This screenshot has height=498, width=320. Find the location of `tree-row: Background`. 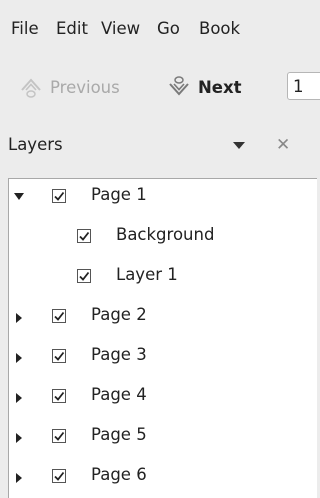

tree-row: Background is located at coordinates (163, 239).